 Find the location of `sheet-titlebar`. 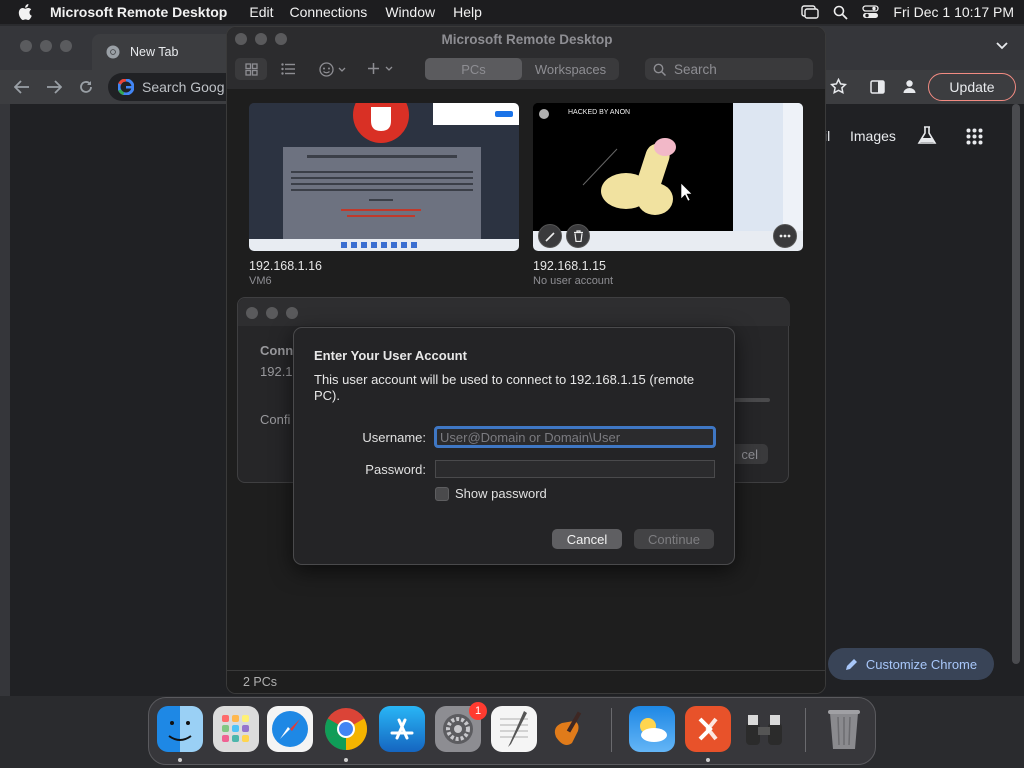

sheet-titlebar is located at coordinates (514, 312).